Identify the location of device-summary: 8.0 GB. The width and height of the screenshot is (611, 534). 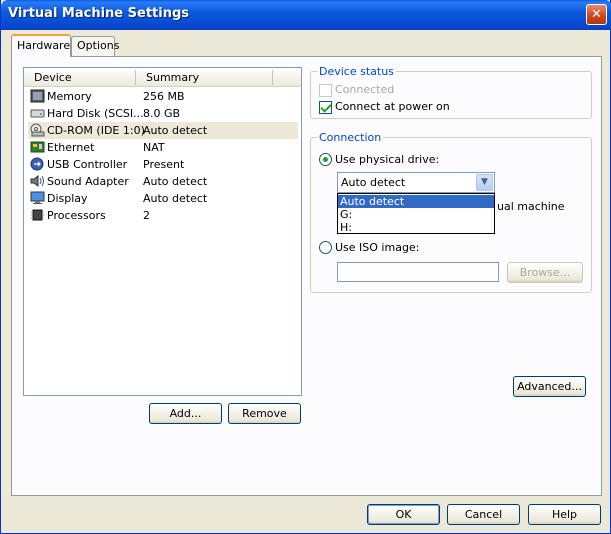
(162, 113).